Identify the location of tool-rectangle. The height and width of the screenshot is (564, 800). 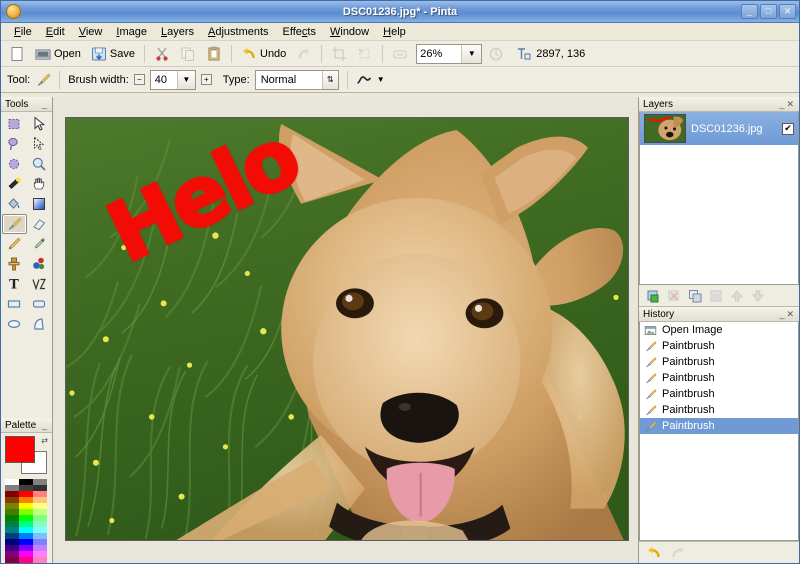
(14, 304).